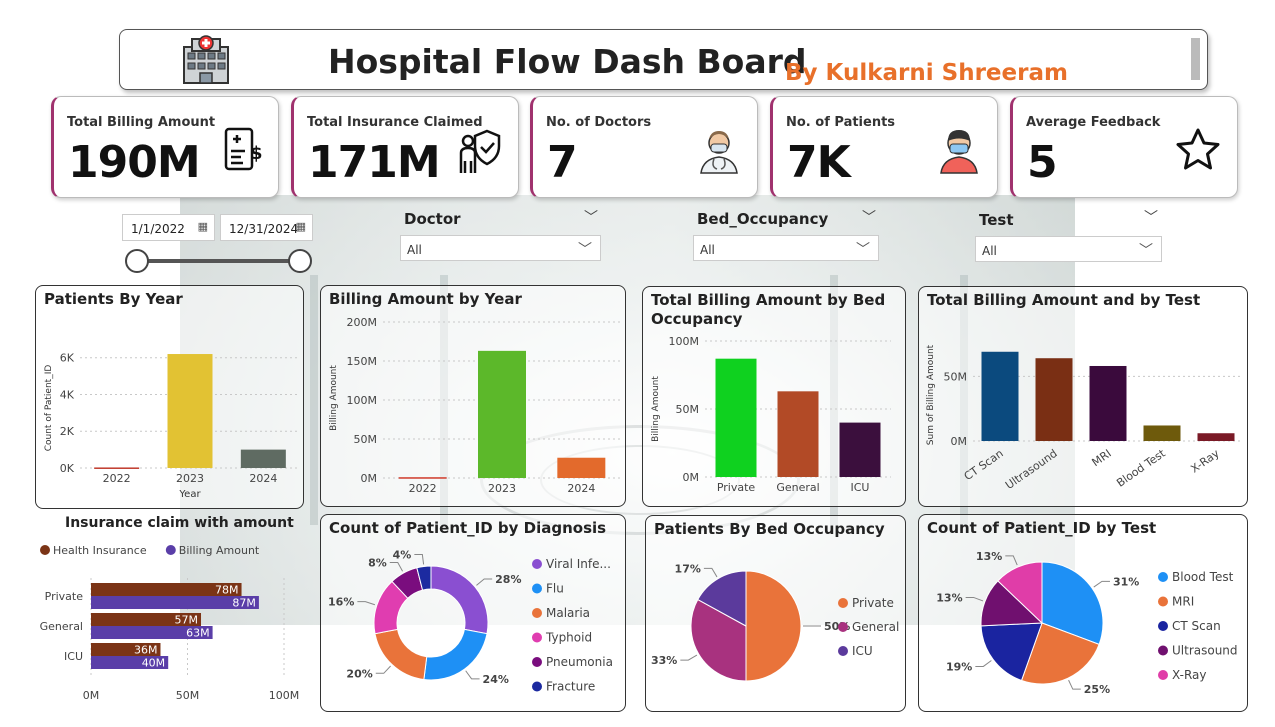  I want to click on kpi-total-billing: Total Billing Amount 190M $, so click(165, 147).